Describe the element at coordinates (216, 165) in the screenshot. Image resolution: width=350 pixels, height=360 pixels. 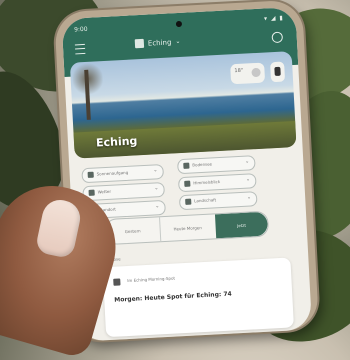
I see `filter-bodensee: Bodensee ⌄` at that location.